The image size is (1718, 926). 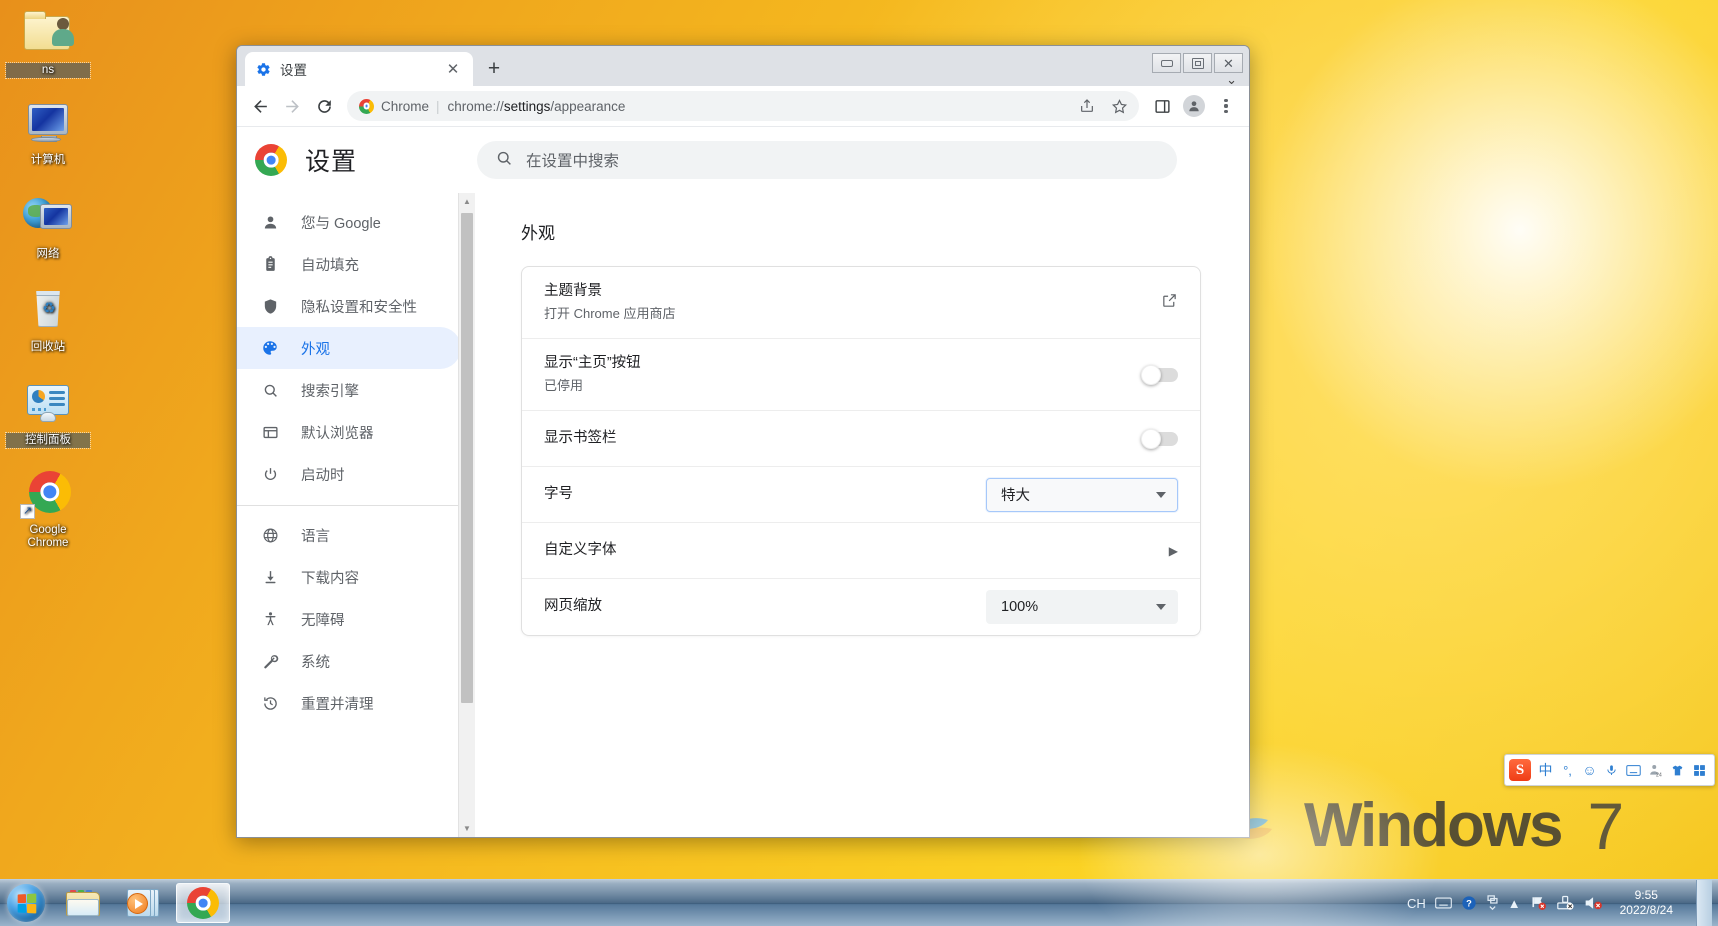 What do you see at coordinates (1514, 903) in the screenshot?
I see `expand-tray-arrow-icon: ▲` at bounding box center [1514, 903].